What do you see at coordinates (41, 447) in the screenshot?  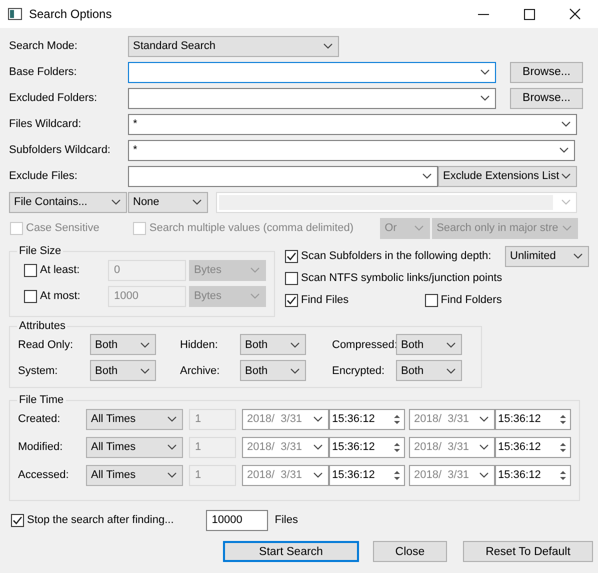 I see `field-label: Modified:` at bounding box center [41, 447].